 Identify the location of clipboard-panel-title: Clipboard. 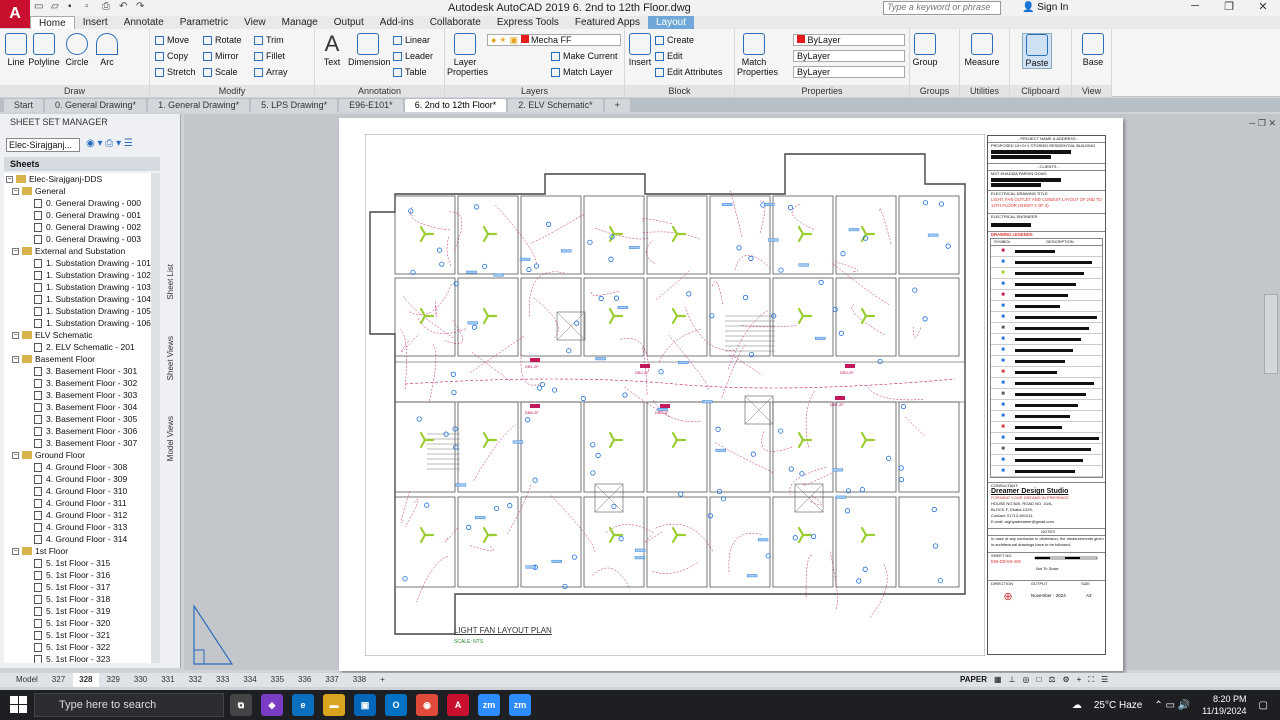
(1040, 91).